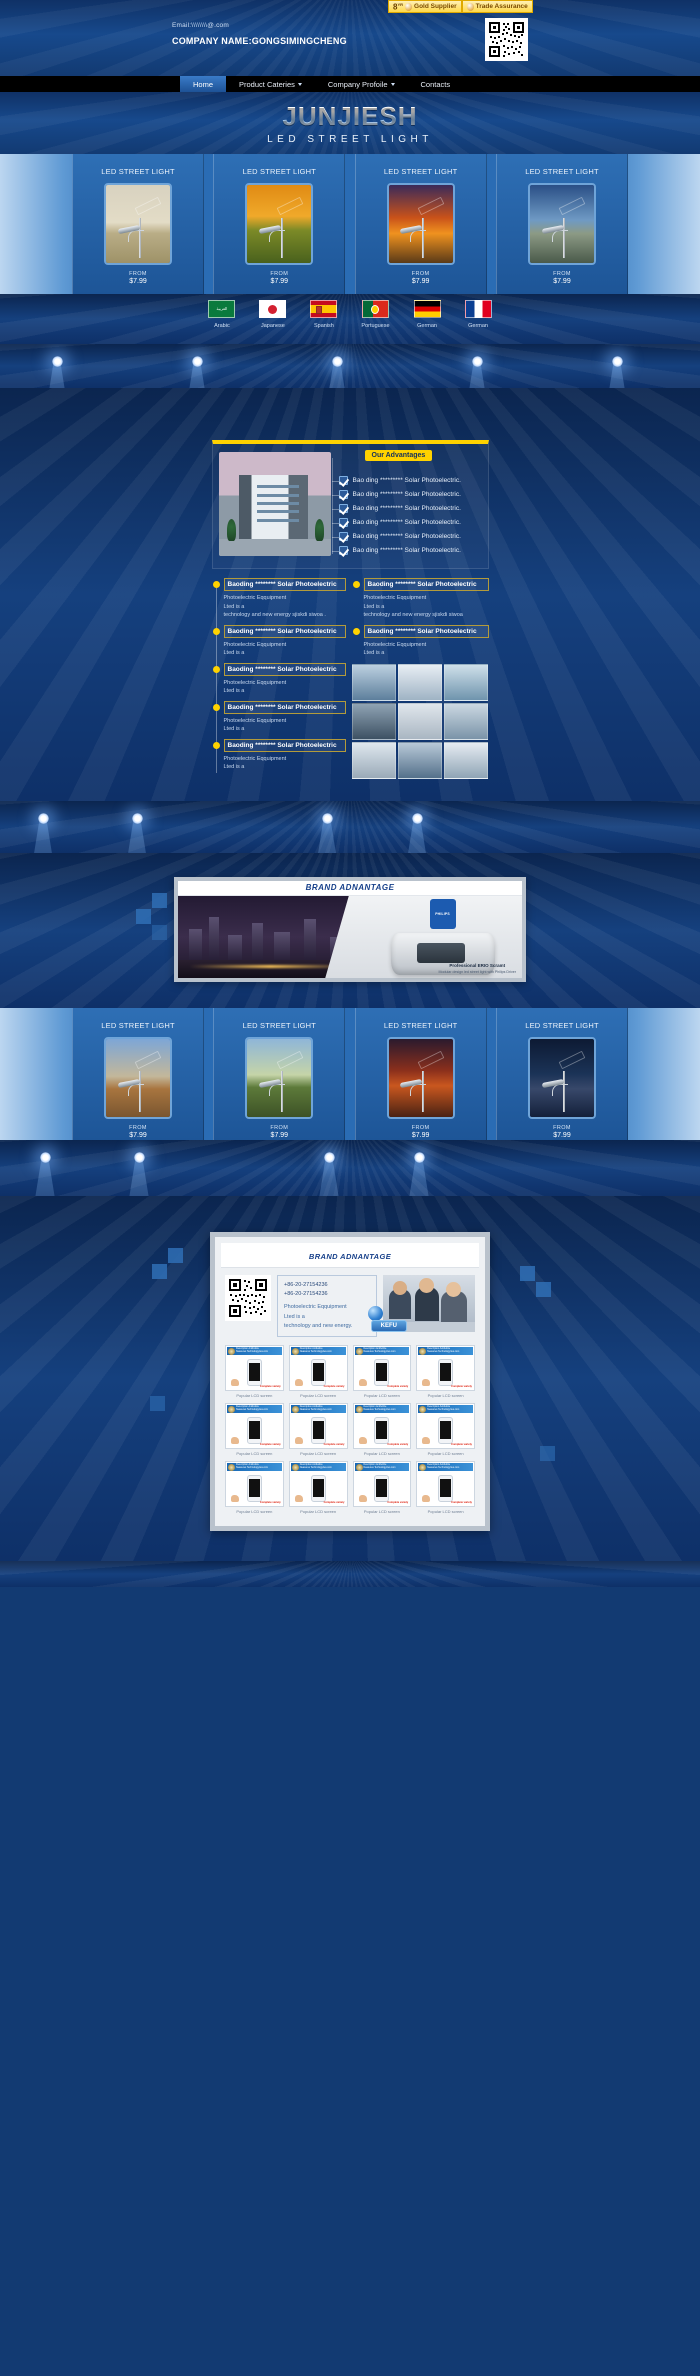  Describe the element at coordinates (222, 314) in the screenshot. I see `language-option-arabic: العربية Arabic` at that location.